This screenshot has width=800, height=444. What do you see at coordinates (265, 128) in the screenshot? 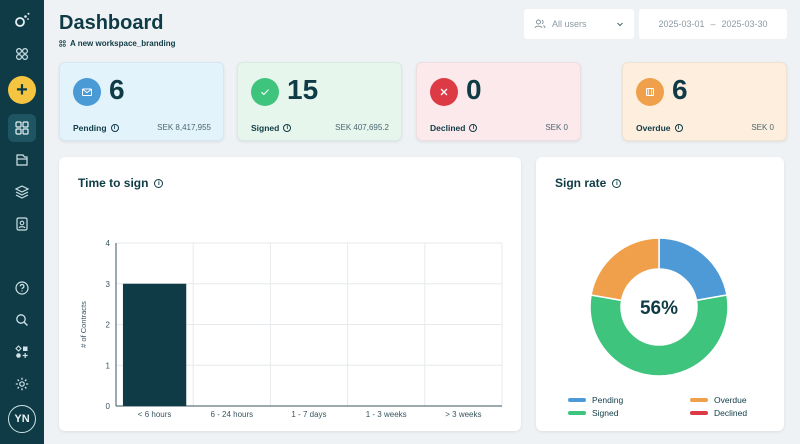
I see `signed-label-text: Signed` at bounding box center [265, 128].